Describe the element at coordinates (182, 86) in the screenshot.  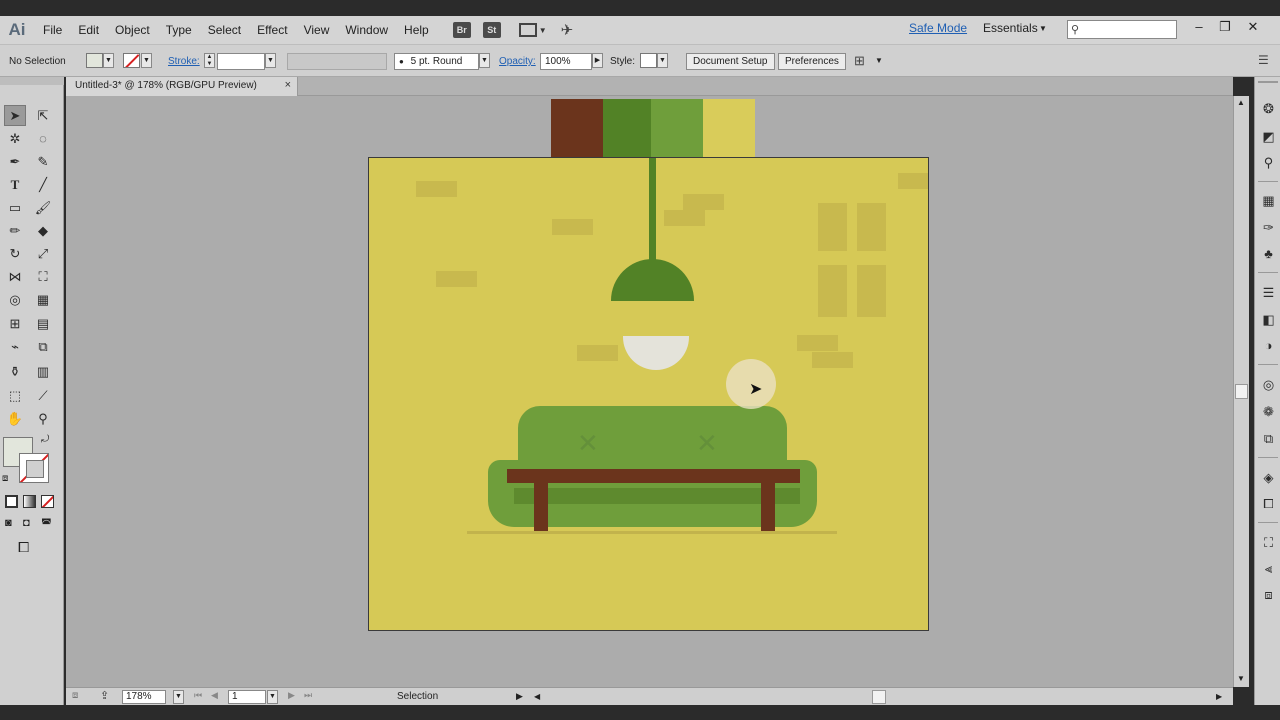
I see `document-tab: Untitled-3* @ 178% (RGB/GPU Preview) ×` at that location.